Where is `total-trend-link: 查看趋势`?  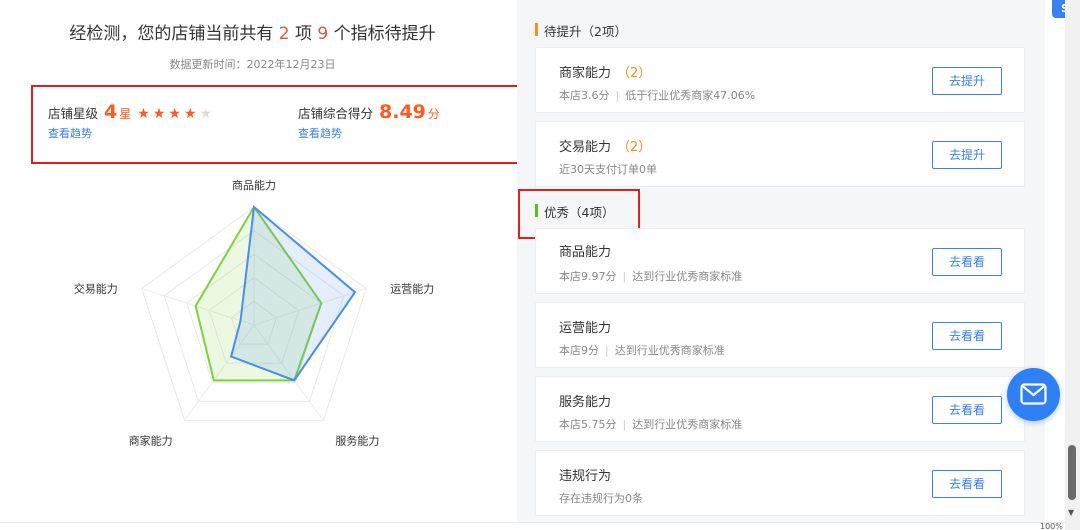
total-trend-link: 查看趋势 is located at coordinates (369, 133).